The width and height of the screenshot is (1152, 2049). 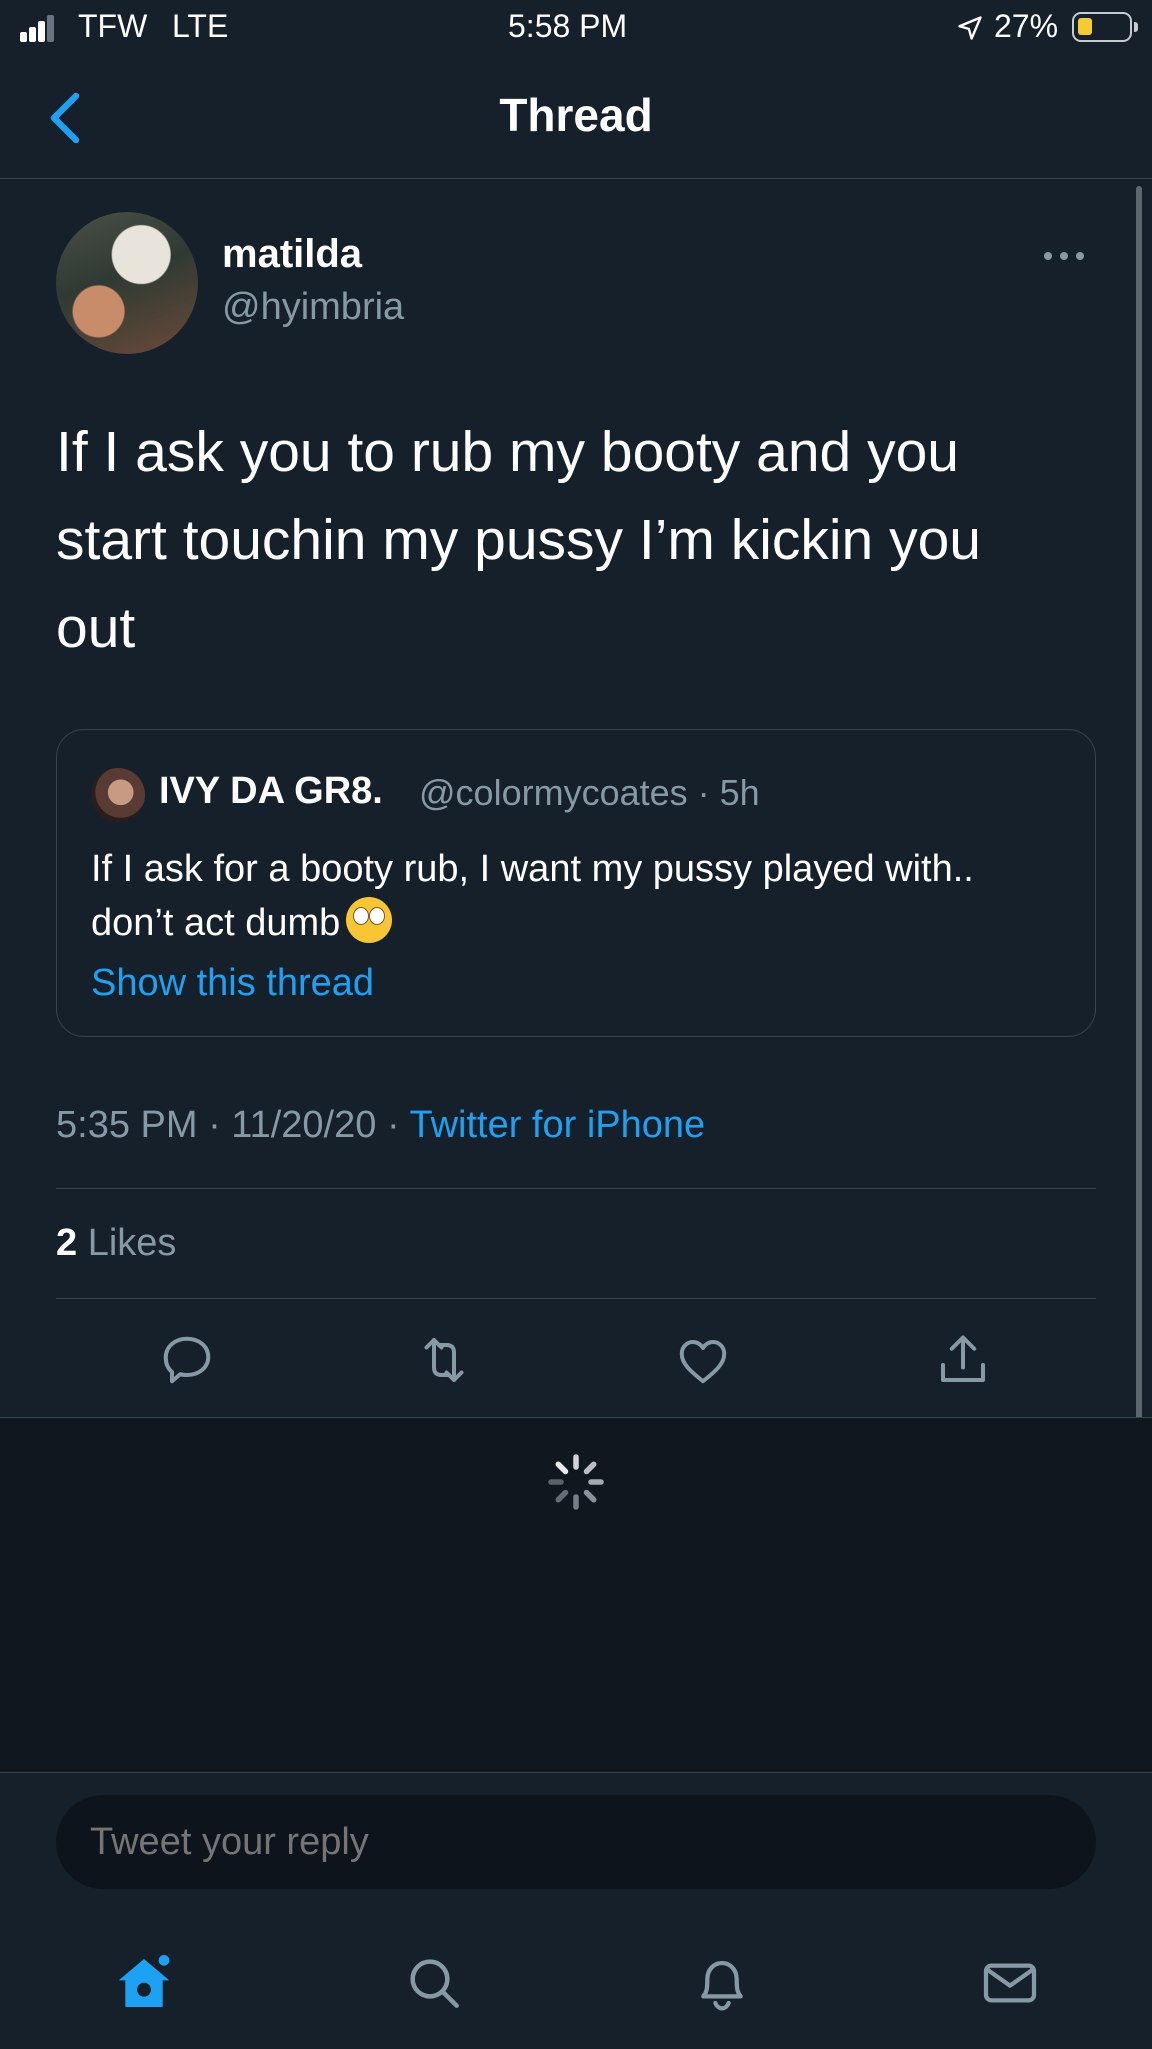 What do you see at coordinates (369, 920) in the screenshot?
I see `face-with-rolling-eyes-icon` at bounding box center [369, 920].